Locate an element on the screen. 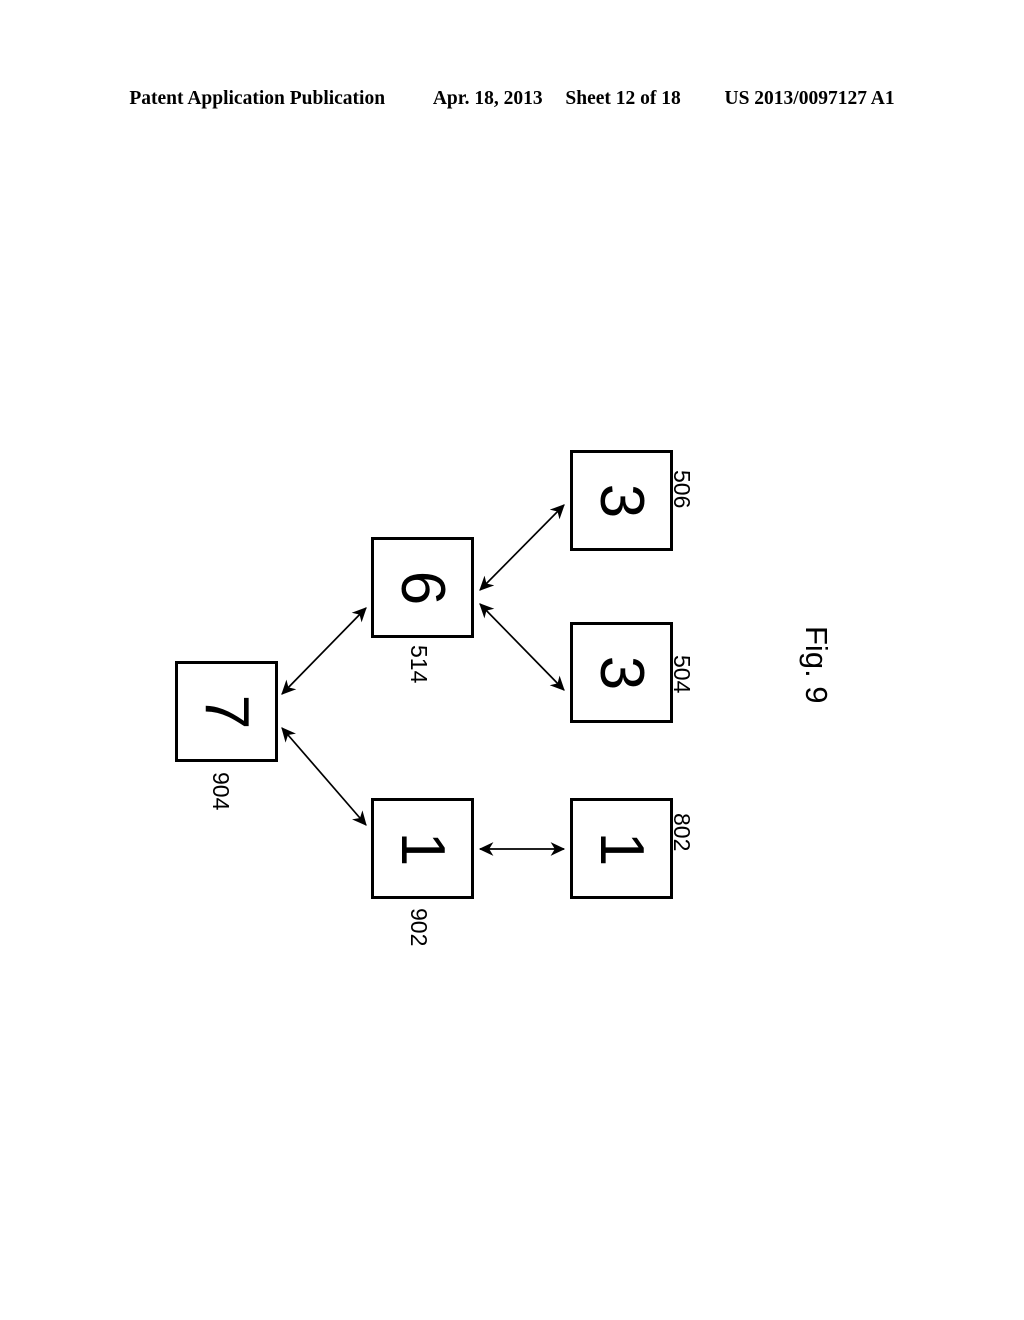 This screenshot has width=1024, height=1320. node-box-504: 3 is located at coordinates (621, 672).